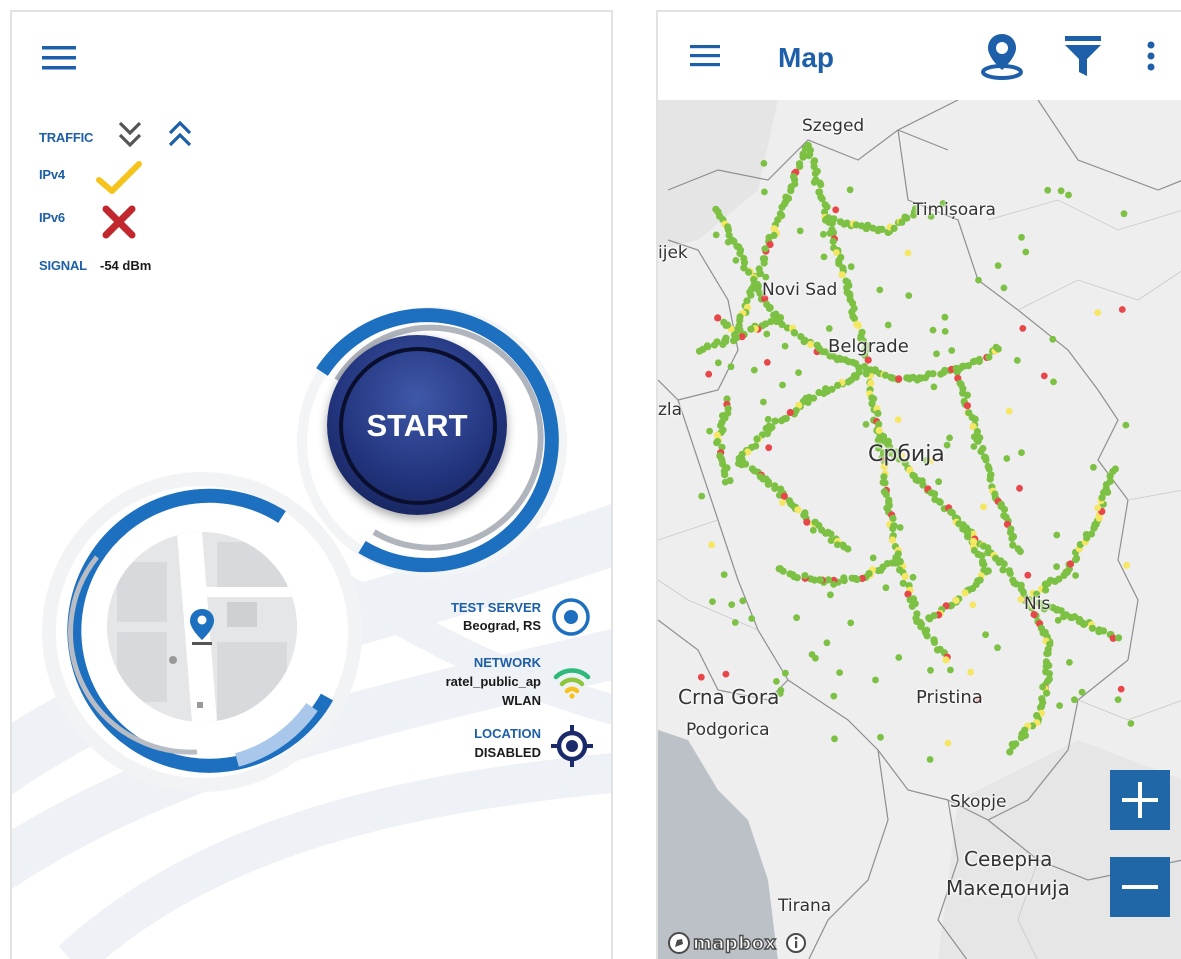 The height and width of the screenshot is (959, 1181). Describe the element at coordinates (806, 57) in the screenshot. I see `page-title: Map` at that location.